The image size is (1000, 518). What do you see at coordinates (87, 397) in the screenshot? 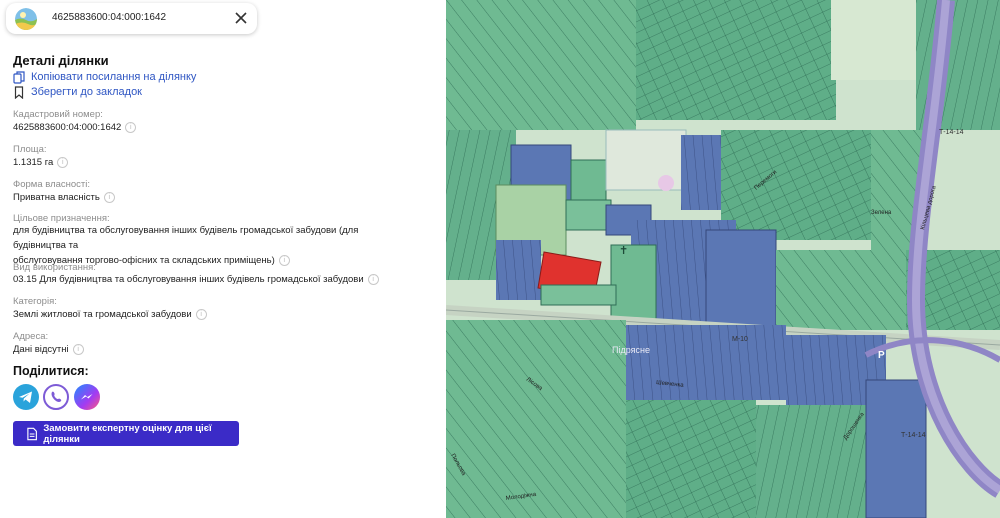
I see `messenger-icon` at bounding box center [87, 397].